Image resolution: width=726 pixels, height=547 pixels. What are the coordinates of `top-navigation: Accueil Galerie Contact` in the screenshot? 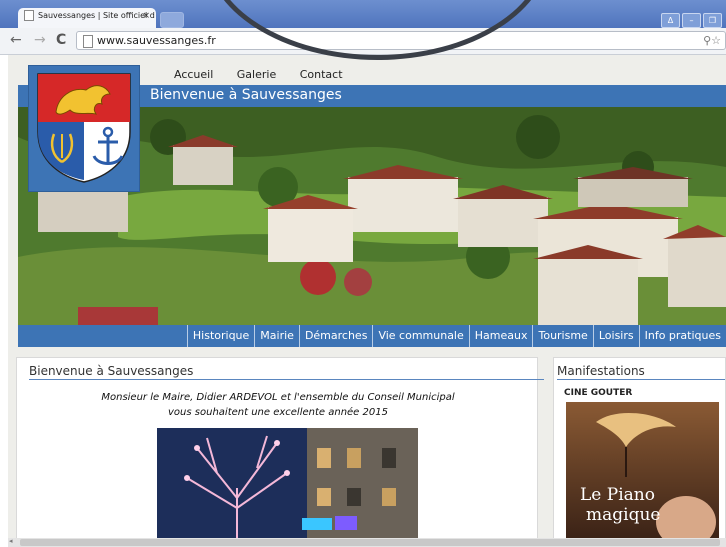 It's located at (268, 74).